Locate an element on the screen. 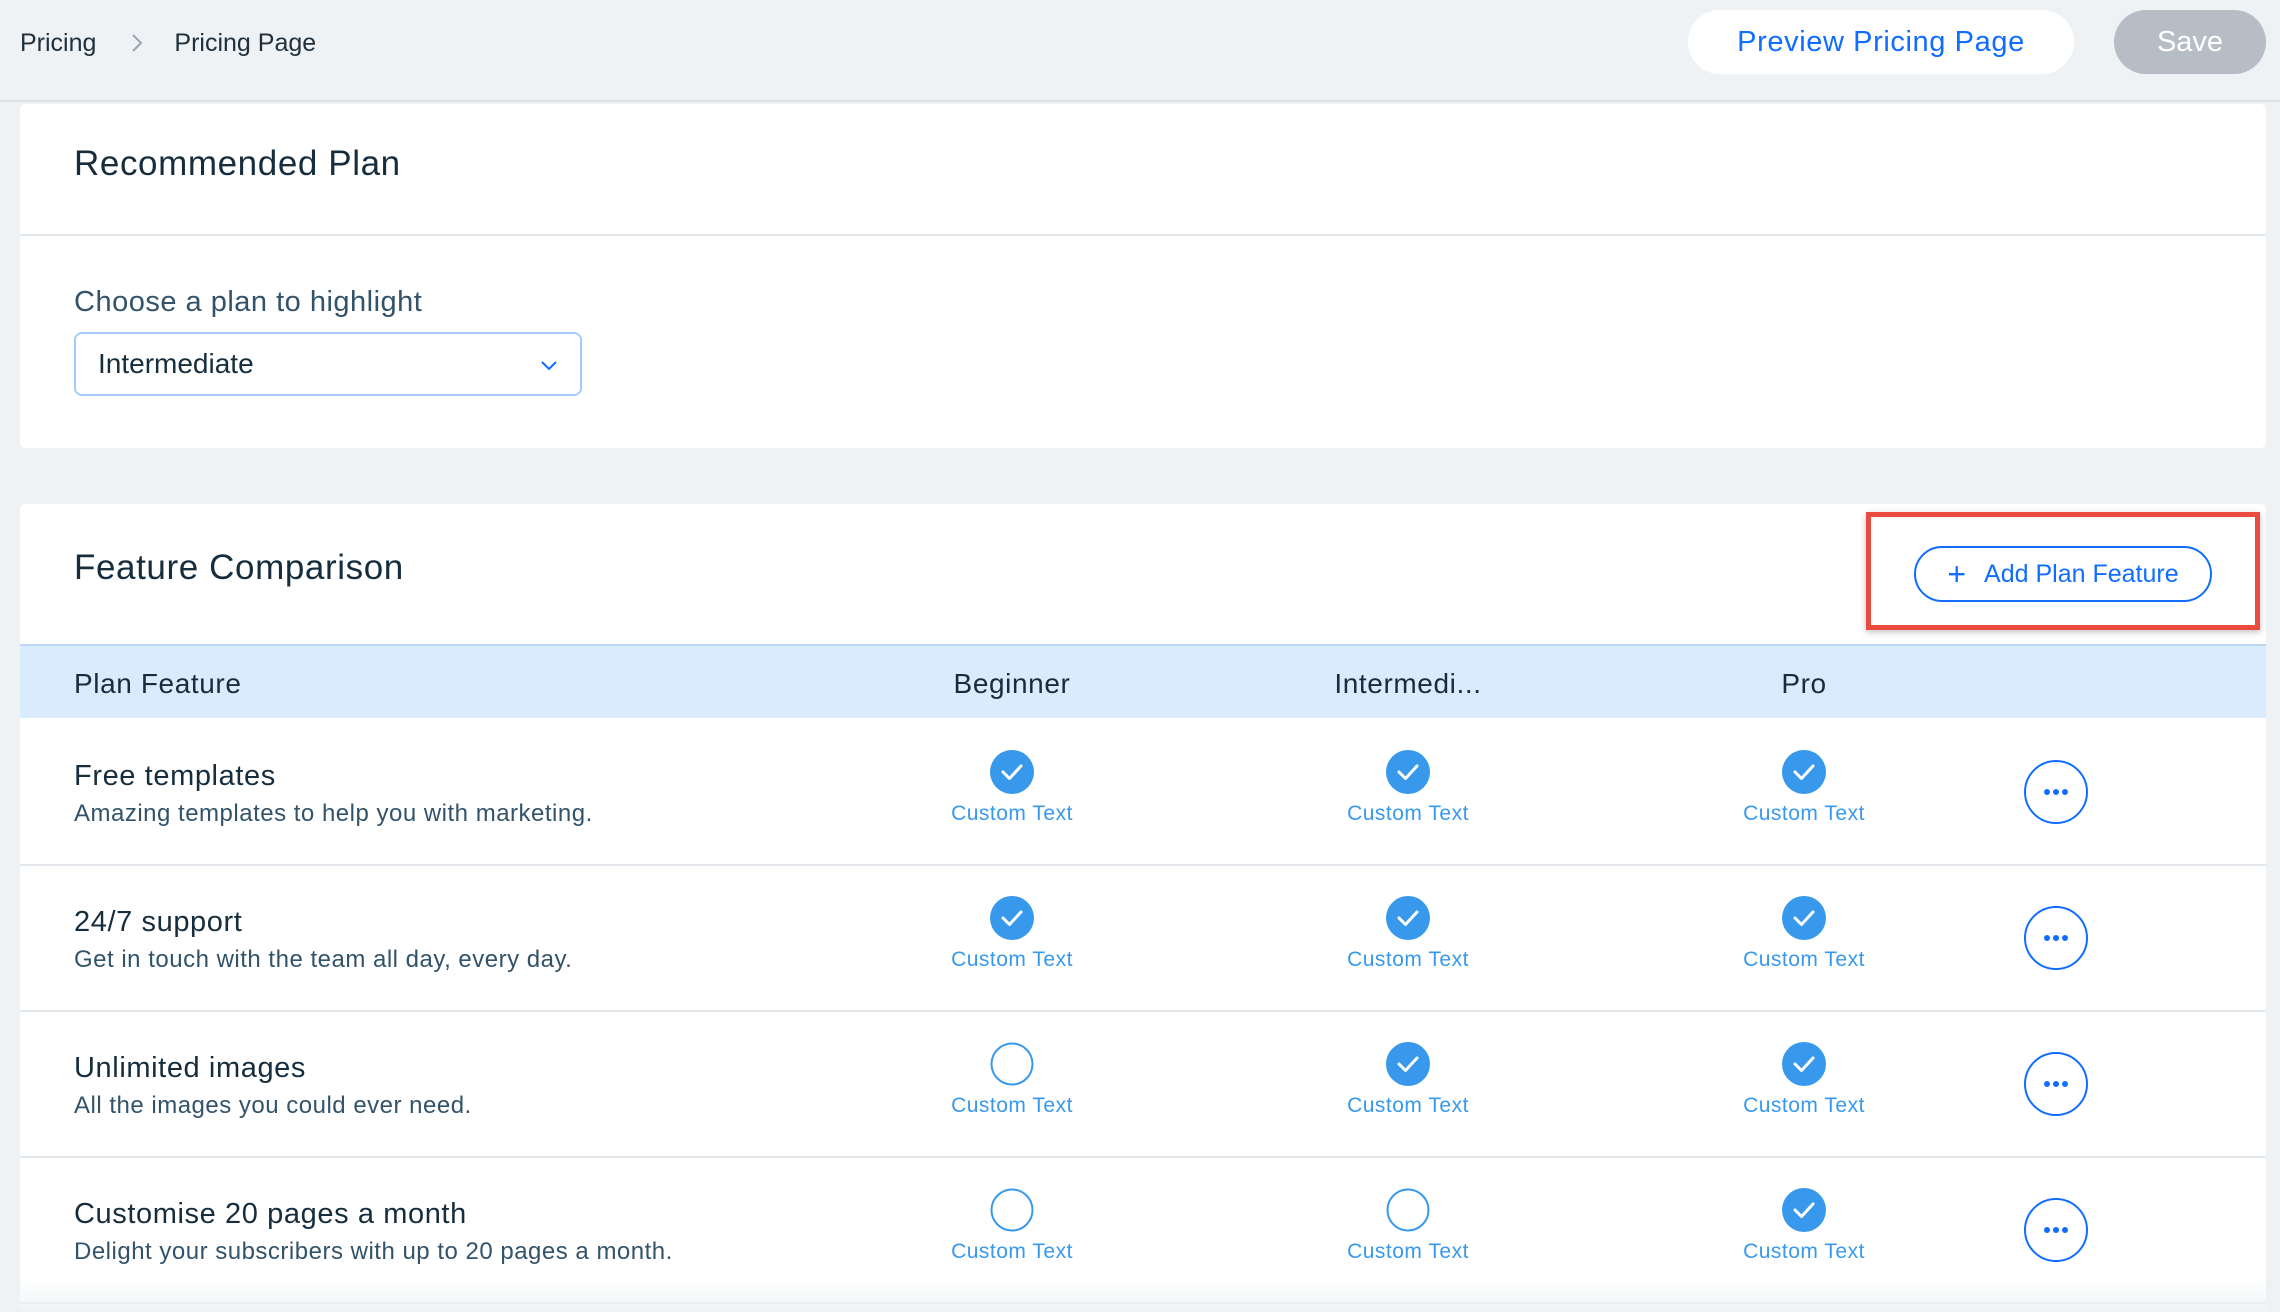 Image resolution: width=2280 pixels, height=1312 pixels. breadcrumb-item-pricing: Pricing is located at coordinates (58, 43).